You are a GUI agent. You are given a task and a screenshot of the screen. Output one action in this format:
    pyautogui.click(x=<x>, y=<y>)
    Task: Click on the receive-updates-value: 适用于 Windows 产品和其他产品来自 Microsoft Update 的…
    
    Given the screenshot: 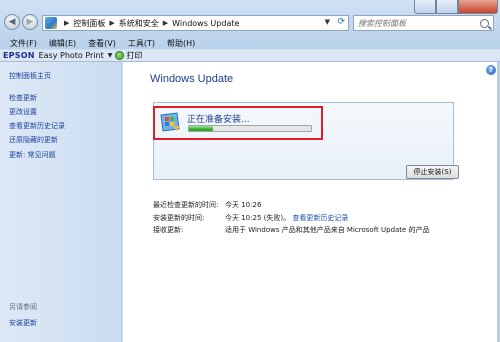 What is the action you would take?
    pyautogui.click(x=327, y=230)
    